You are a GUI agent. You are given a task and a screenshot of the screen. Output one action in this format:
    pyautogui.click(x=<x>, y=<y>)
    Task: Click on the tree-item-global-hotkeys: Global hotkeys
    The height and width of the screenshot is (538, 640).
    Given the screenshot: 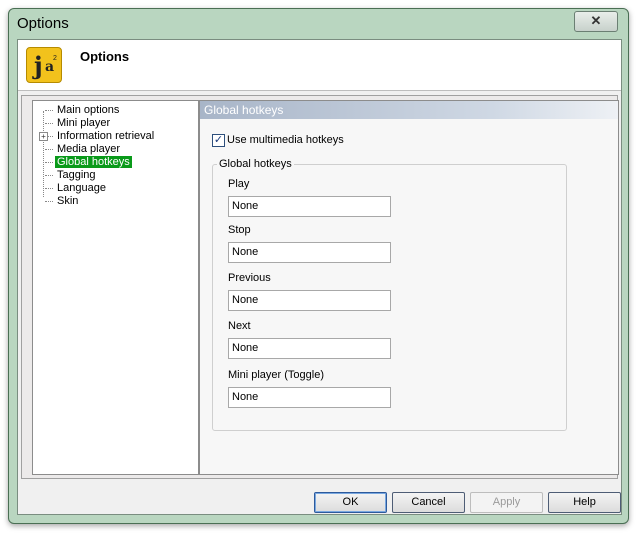 What is the action you would take?
    pyautogui.click(x=88, y=162)
    